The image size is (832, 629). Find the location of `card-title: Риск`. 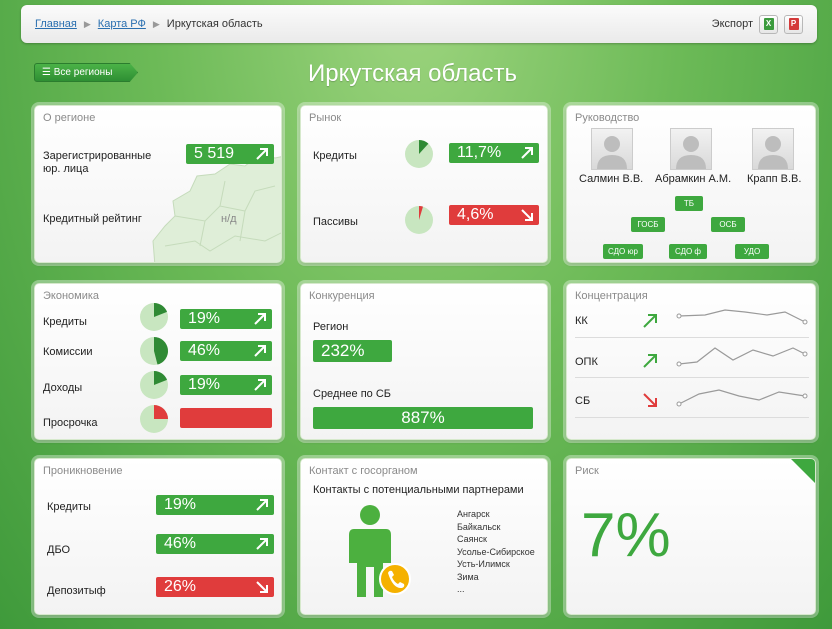

card-title: Риск is located at coordinates (587, 471).